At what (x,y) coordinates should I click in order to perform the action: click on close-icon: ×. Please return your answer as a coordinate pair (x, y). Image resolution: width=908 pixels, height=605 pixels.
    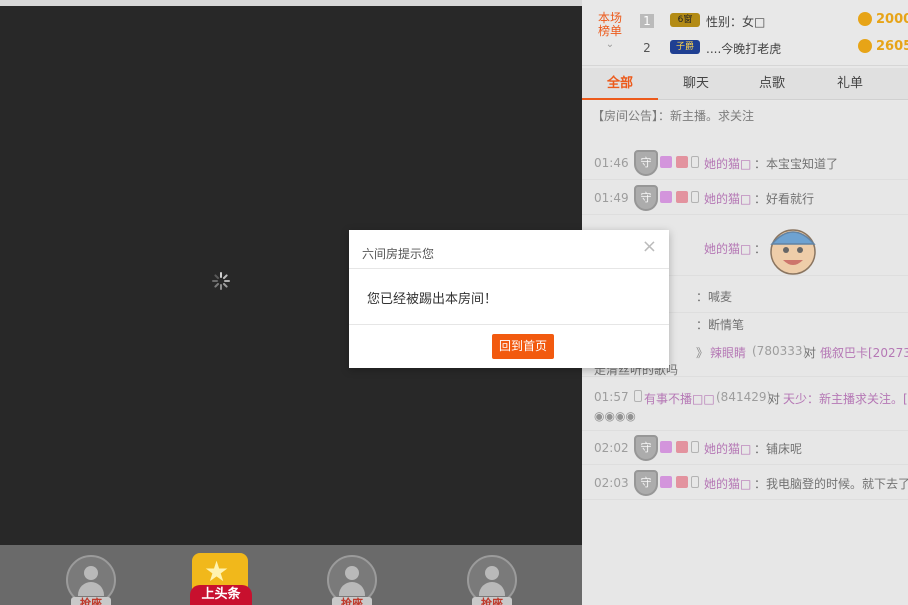
    Looking at the image, I should click on (649, 246).